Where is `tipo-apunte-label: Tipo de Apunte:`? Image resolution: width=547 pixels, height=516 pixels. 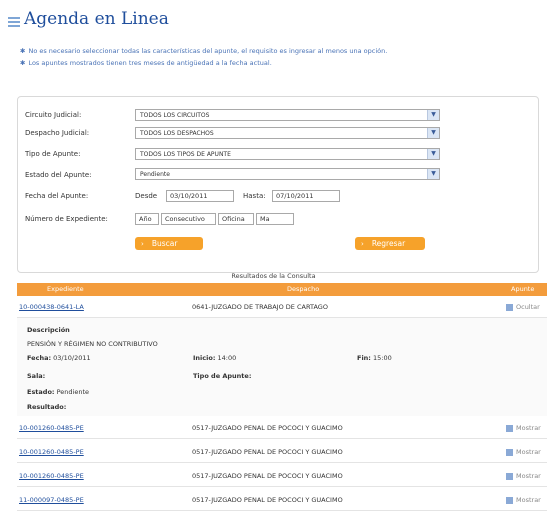
tipo-apunte-label: Tipo de Apunte: is located at coordinates (222, 376).